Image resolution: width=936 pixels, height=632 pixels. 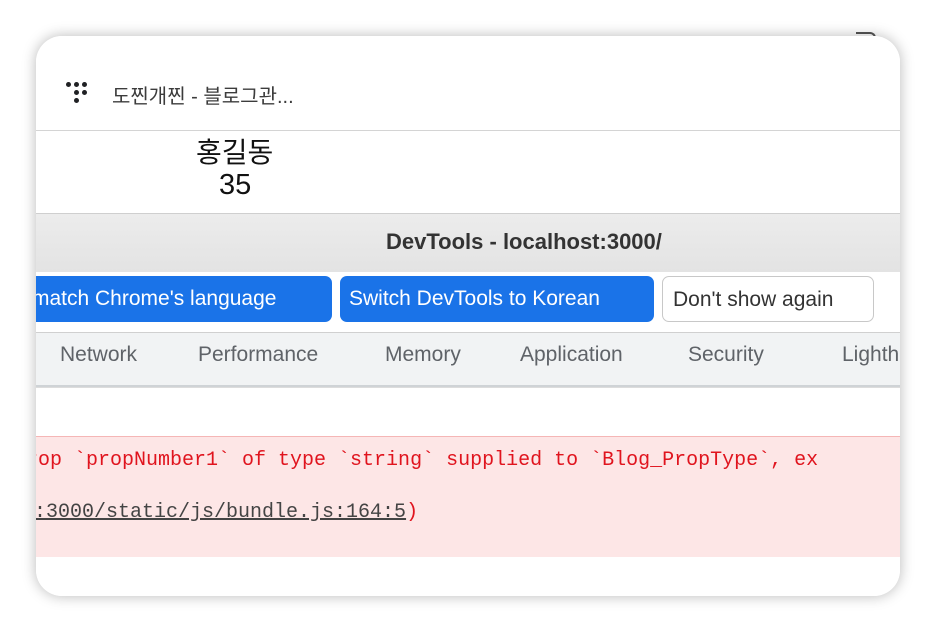 What do you see at coordinates (571, 355) in the screenshot?
I see `tab-application: Application` at bounding box center [571, 355].